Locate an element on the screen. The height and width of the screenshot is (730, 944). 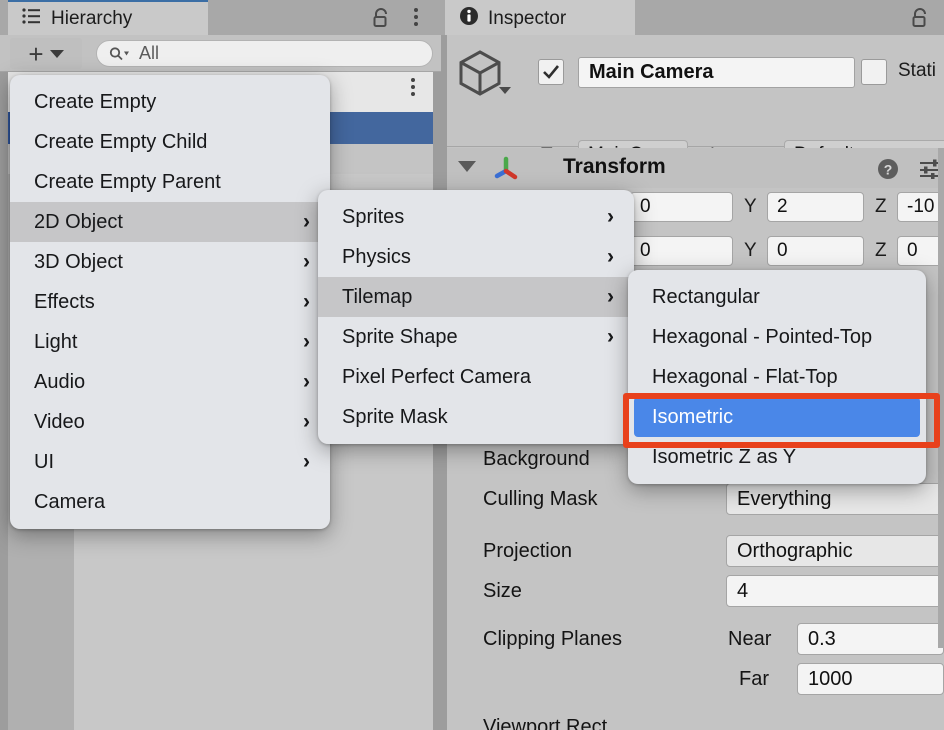
inspector-scrollbar is located at coordinates (941, 398).